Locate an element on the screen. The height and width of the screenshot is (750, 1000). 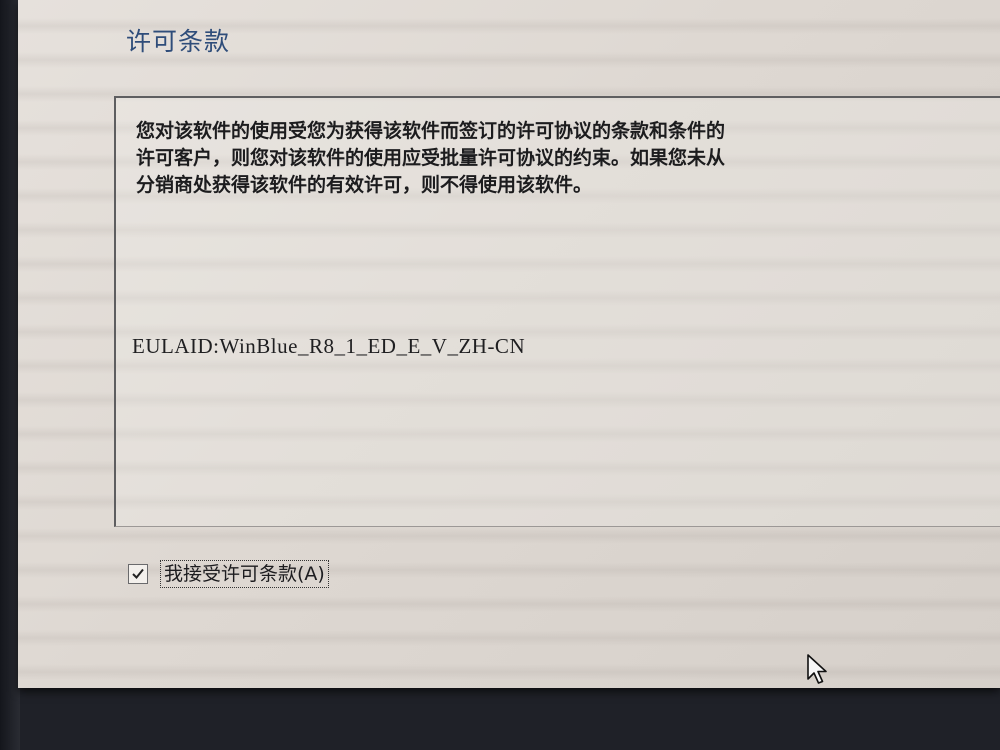
accept-terms-label: 我接受许可条款(A) is located at coordinates (244, 574).